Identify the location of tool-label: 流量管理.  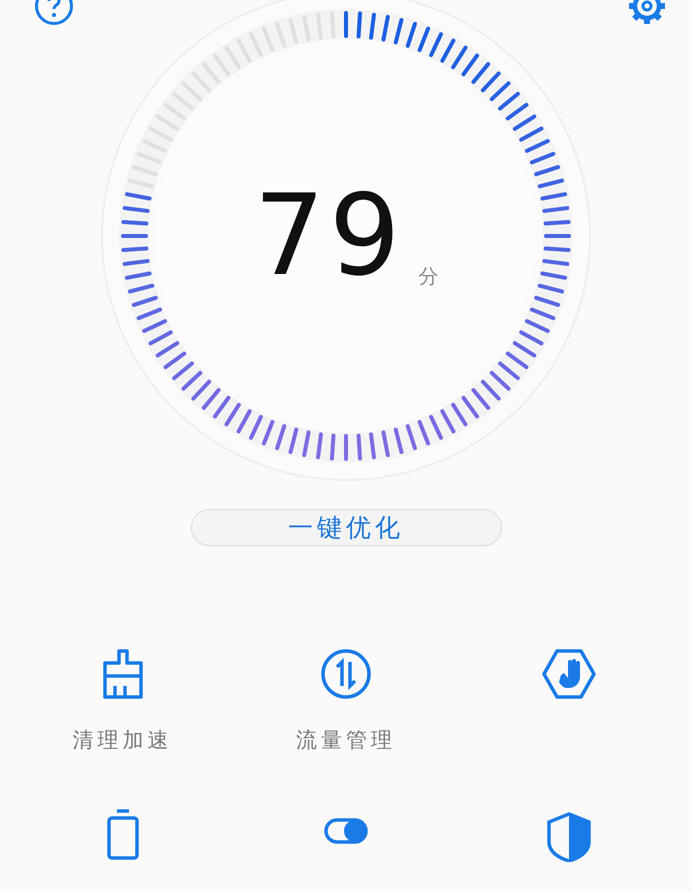
(346, 740).